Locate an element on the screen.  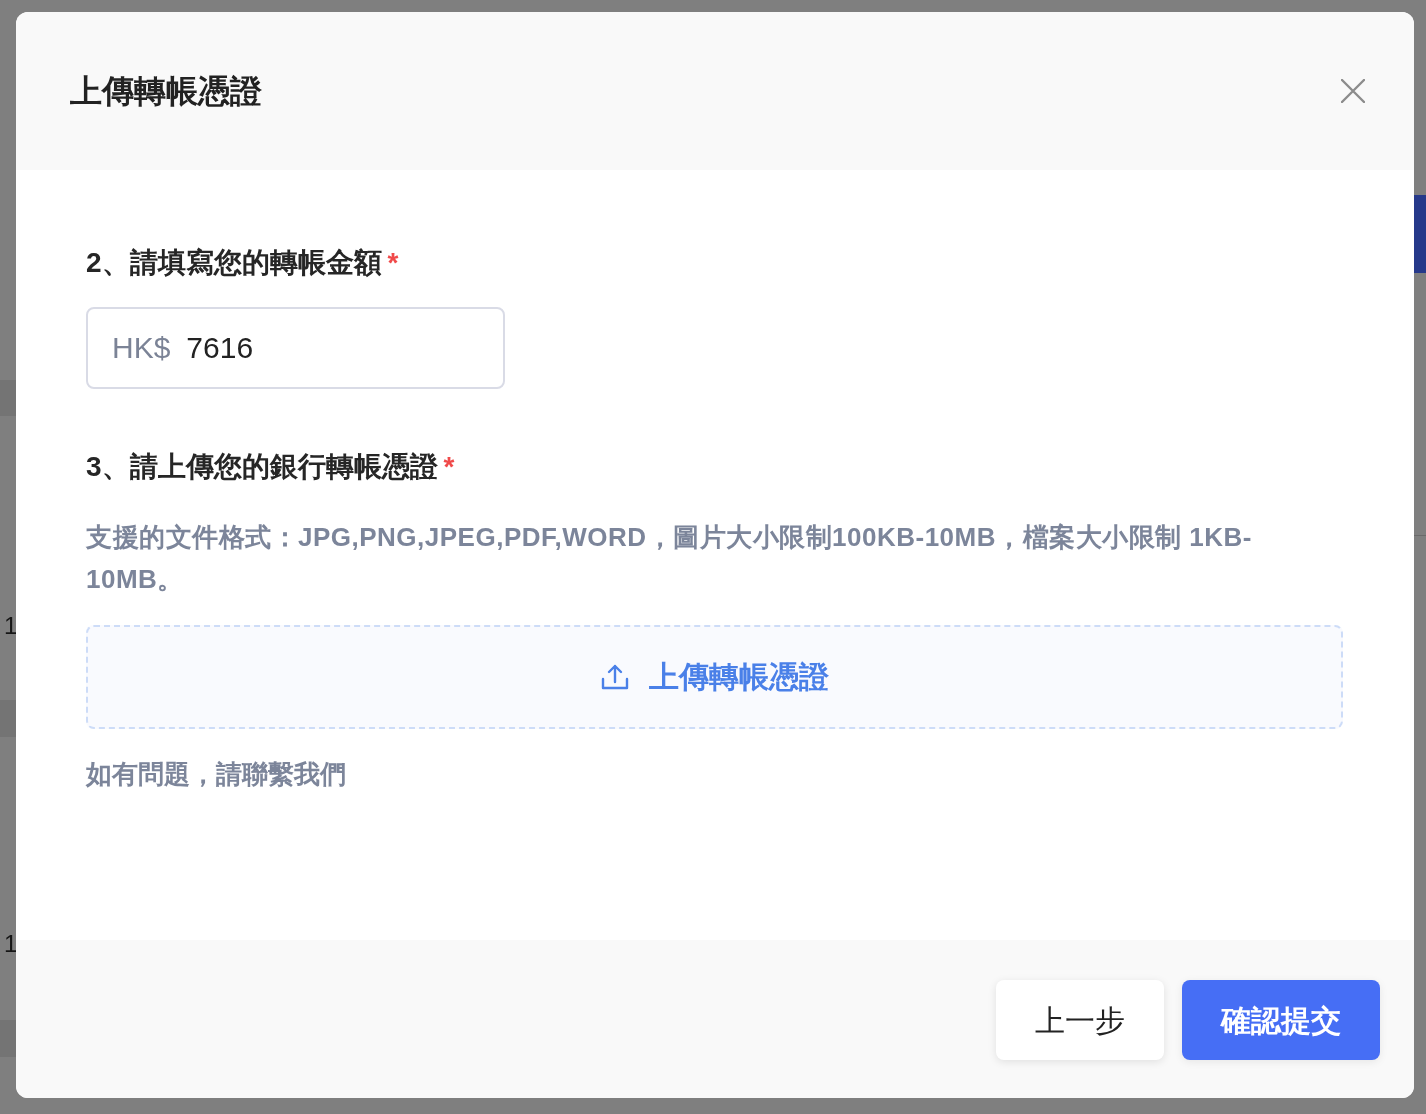
amount-field: HK$ 7616 is located at coordinates (295, 348).